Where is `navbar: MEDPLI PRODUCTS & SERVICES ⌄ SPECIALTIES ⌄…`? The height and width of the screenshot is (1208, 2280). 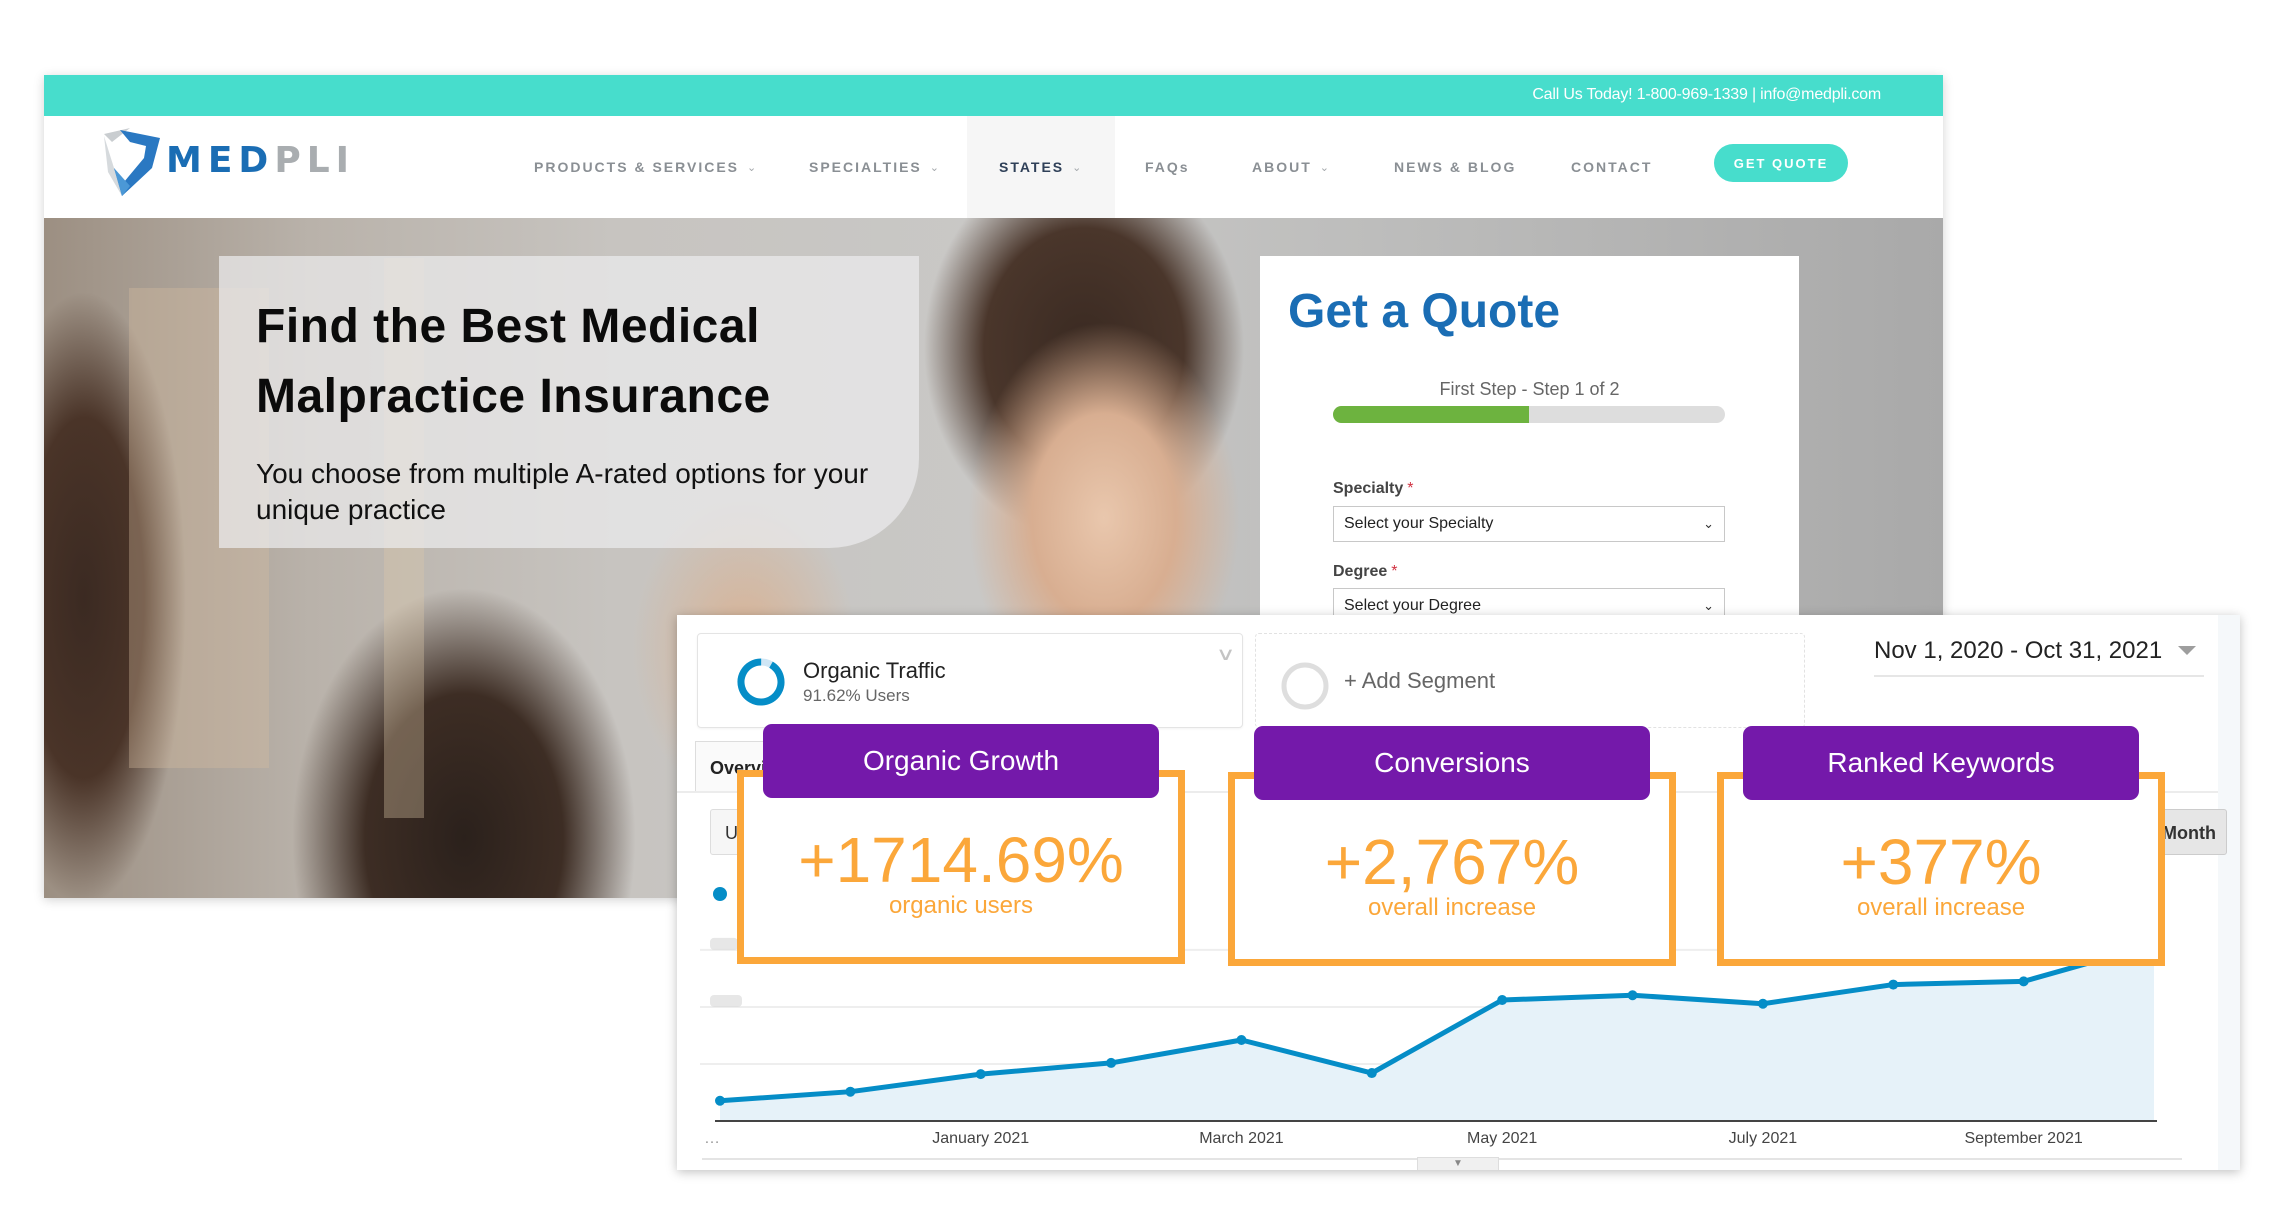
navbar: MEDPLI PRODUCTS & SERVICES ⌄ SPECIALTIES ⌄… is located at coordinates (993, 167).